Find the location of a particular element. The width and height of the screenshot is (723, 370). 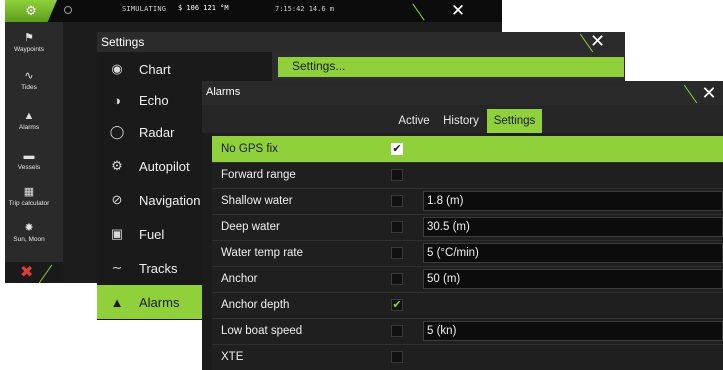

sidebar-item-vessels: ▬ Vessels is located at coordinates (29, 160).